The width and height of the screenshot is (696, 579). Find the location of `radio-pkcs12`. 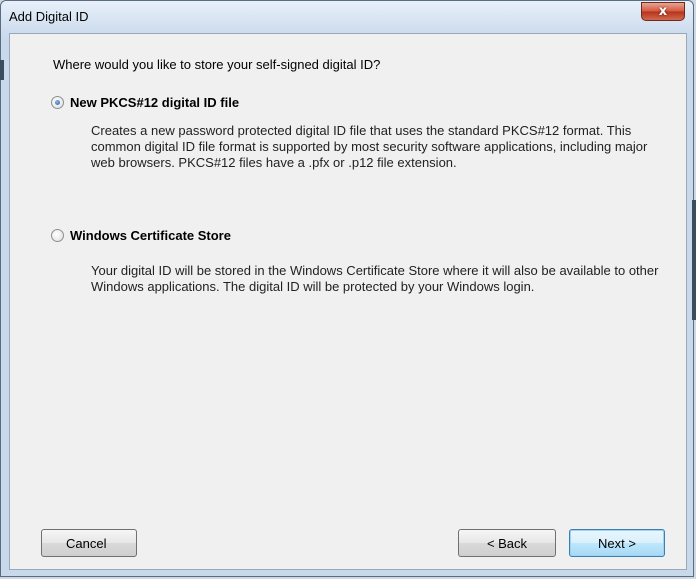

radio-pkcs12 is located at coordinates (57, 102).